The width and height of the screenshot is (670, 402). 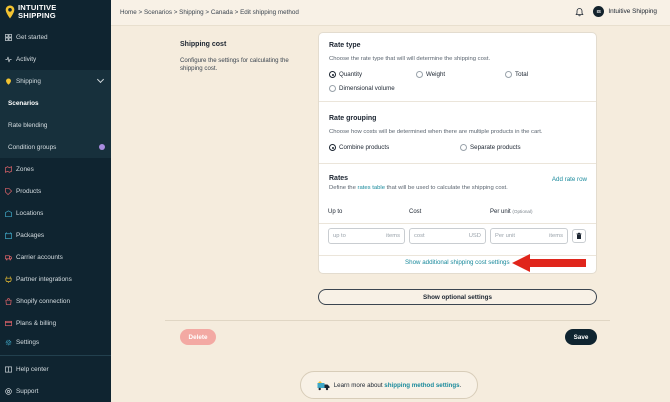 I want to click on shipping-method-settings-link: shipping method settings, so click(x=421, y=385).